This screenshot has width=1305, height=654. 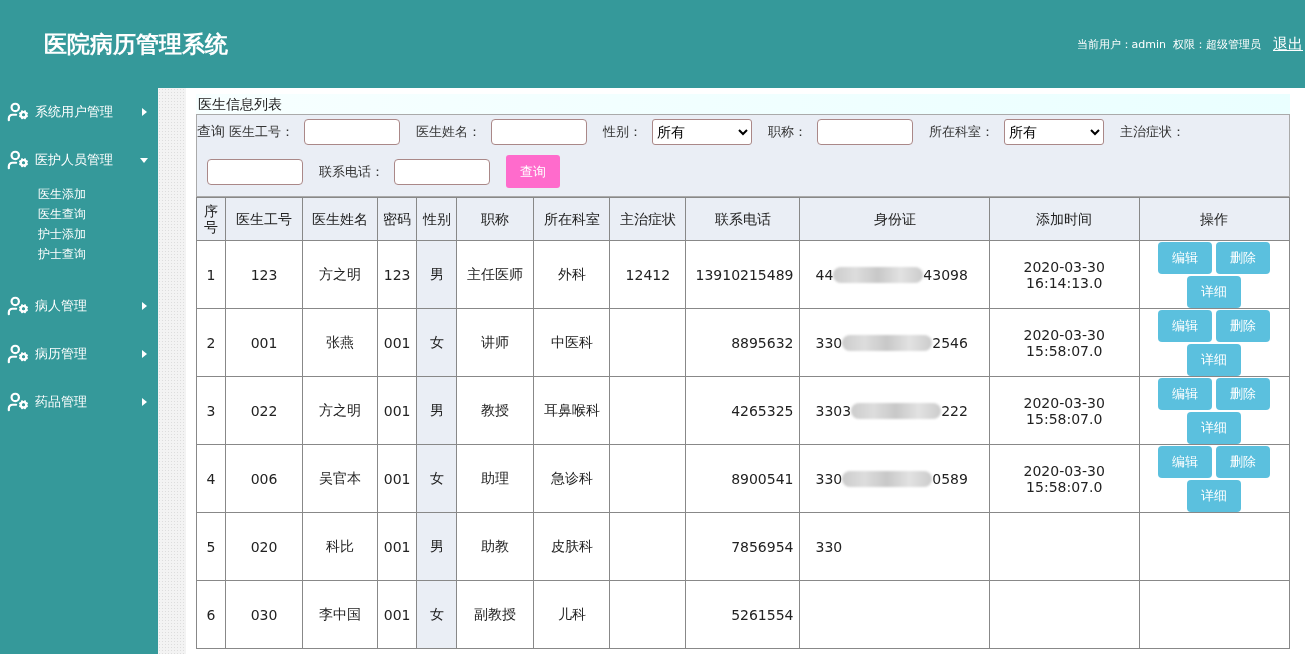 What do you see at coordinates (1064, 219) in the screenshot?
I see `column-header: 添加时间` at bounding box center [1064, 219].